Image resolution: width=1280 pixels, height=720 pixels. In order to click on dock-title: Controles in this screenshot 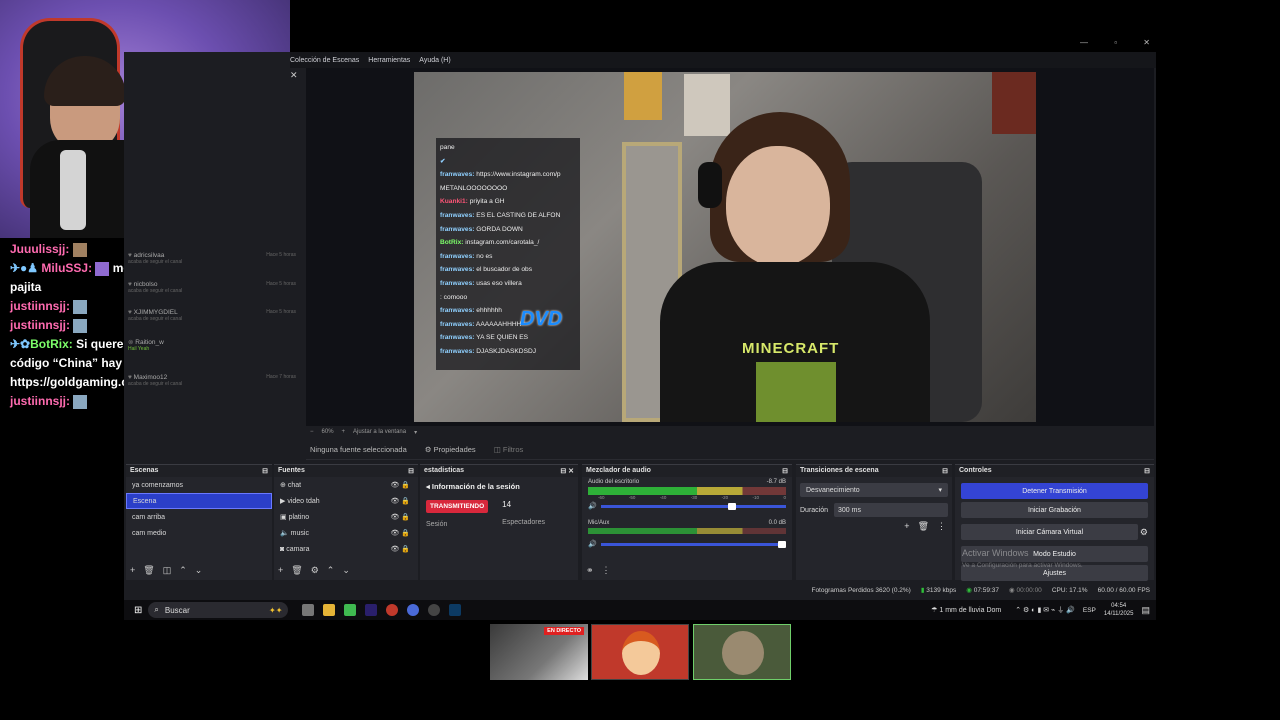, I will do `click(975, 470)`.